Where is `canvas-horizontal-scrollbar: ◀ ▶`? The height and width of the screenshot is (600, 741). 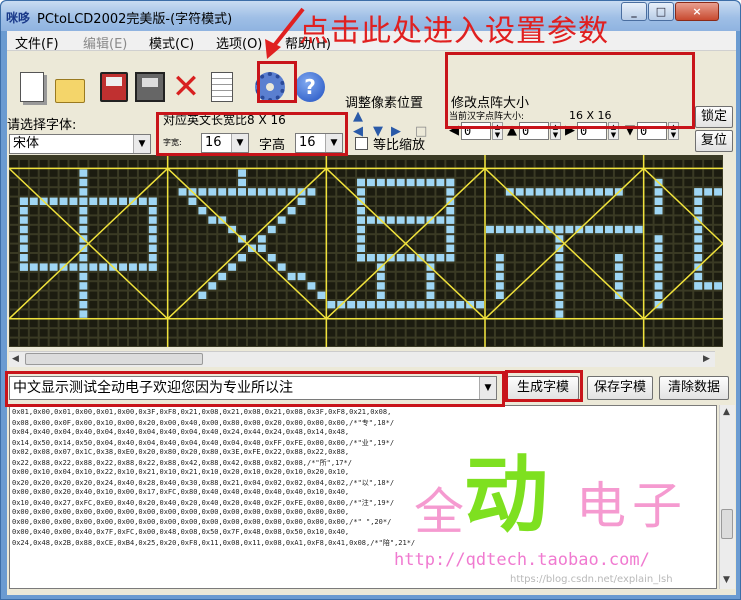 canvas-horizontal-scrollbar: ◀ ▶ is located at coordinates (362, 359).